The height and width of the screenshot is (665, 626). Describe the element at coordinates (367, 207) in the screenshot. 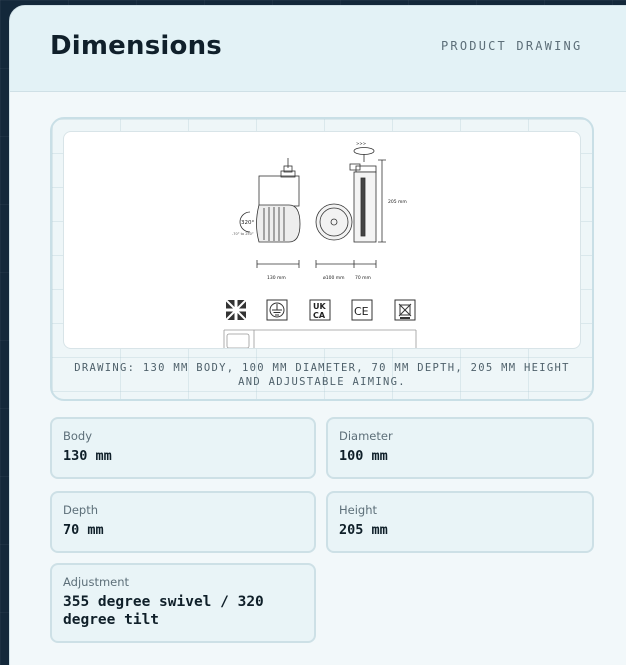

I see `rear-view` at that location.